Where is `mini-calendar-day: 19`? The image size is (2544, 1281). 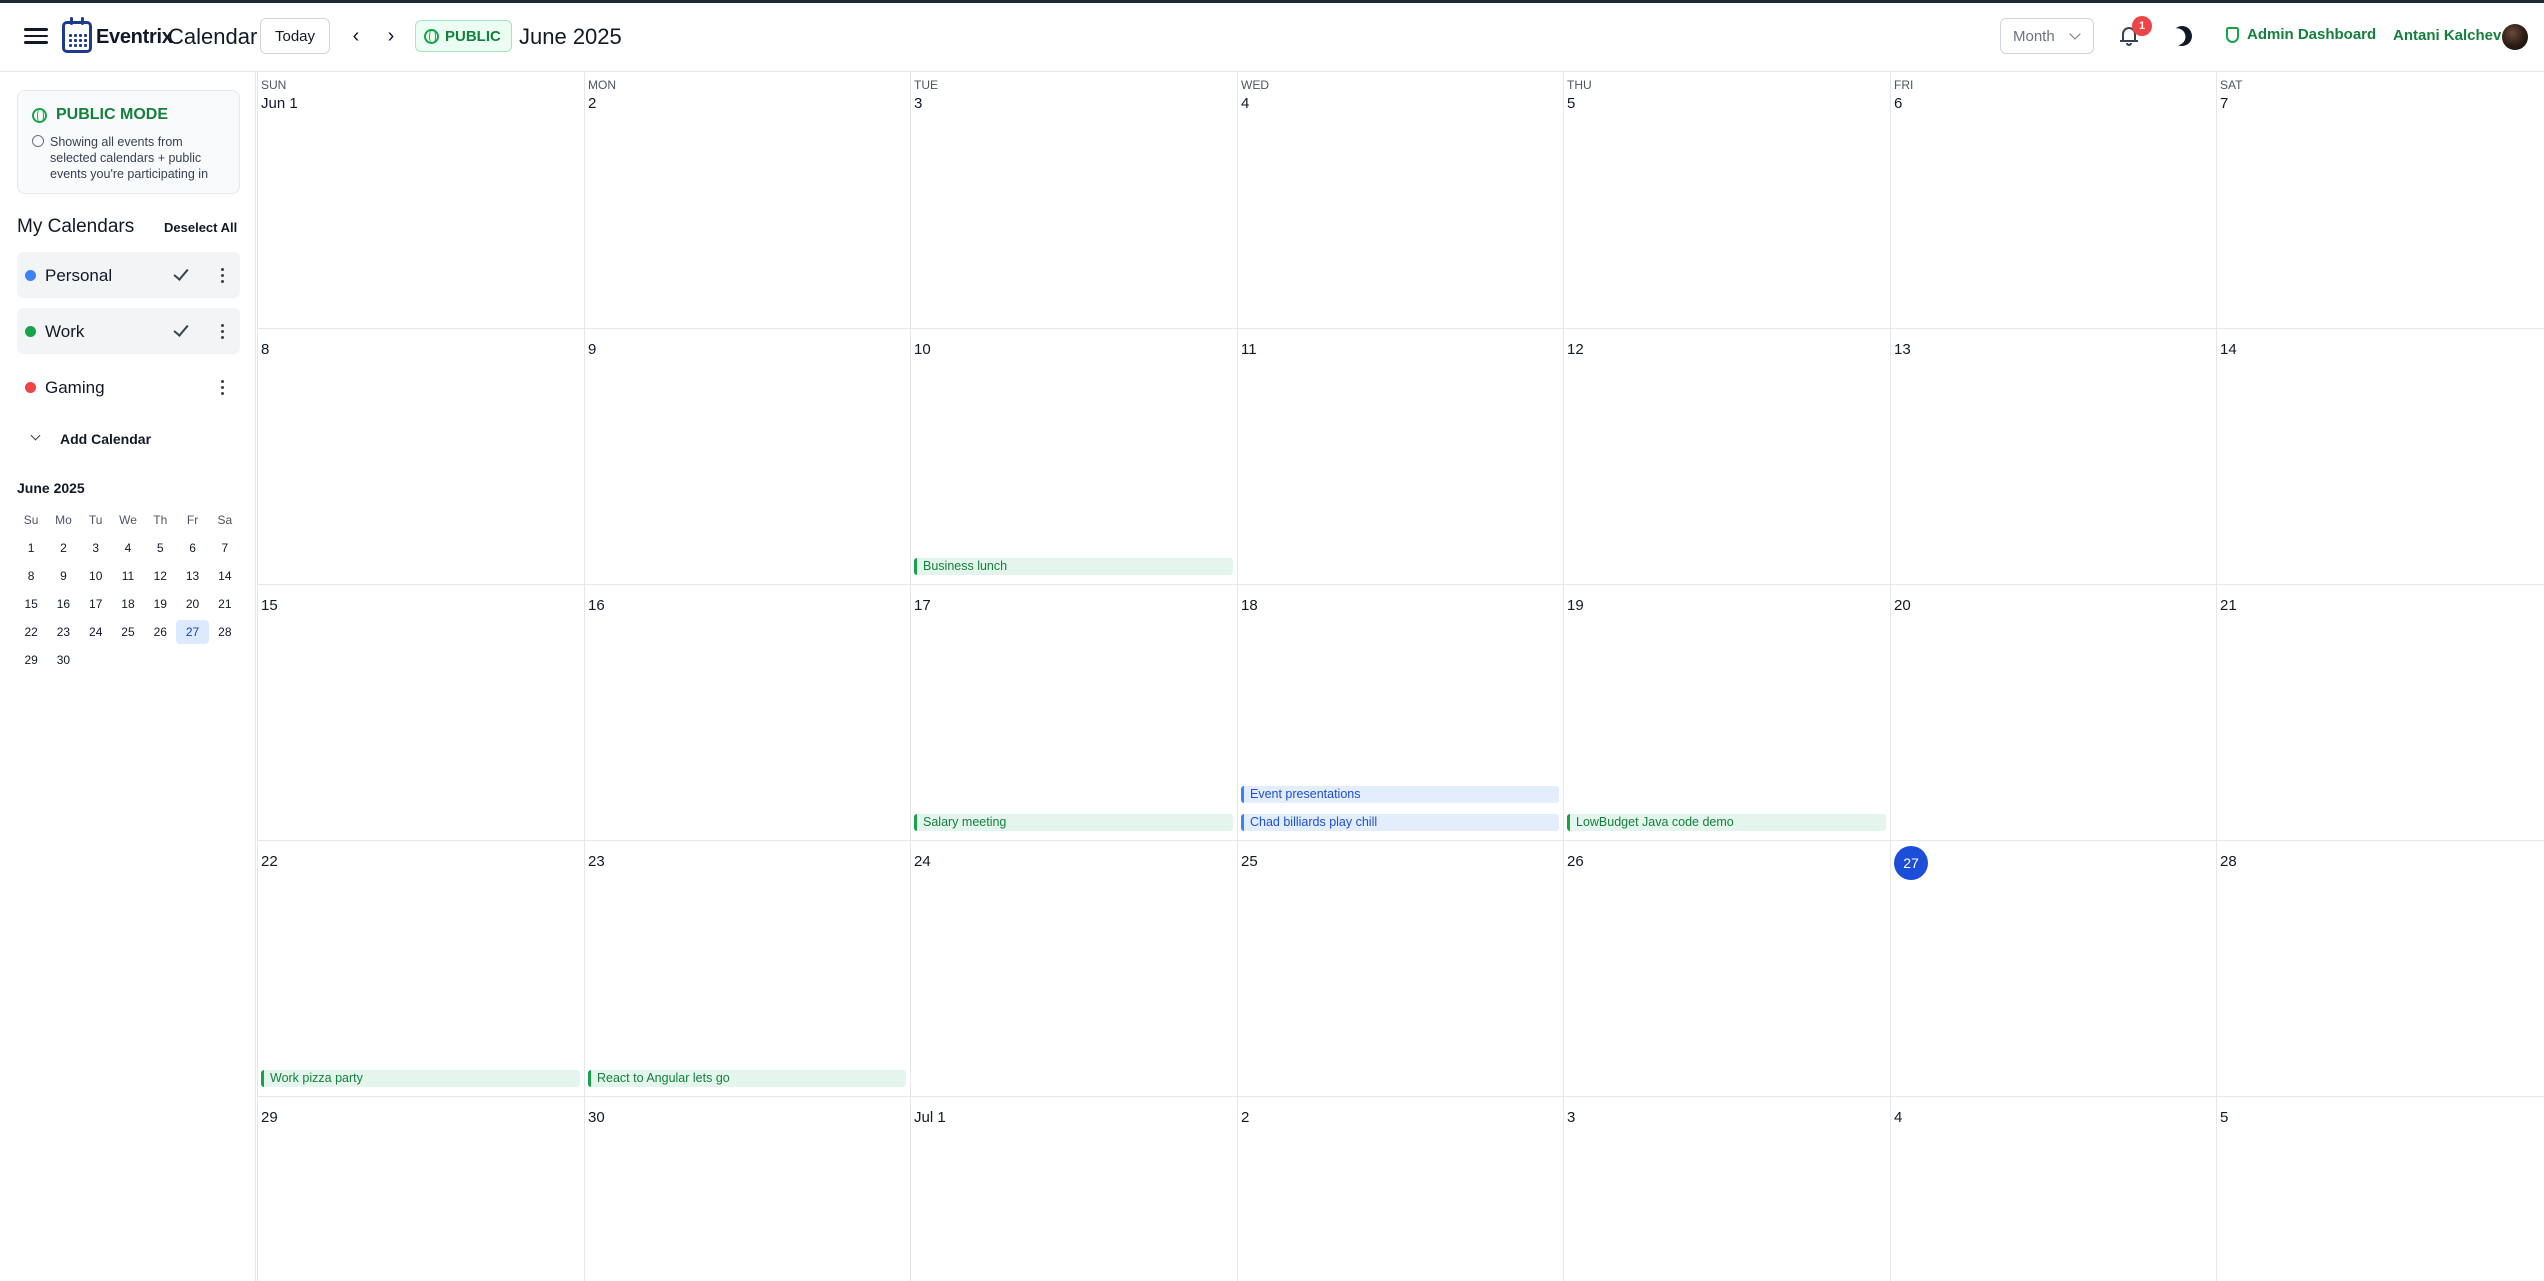
mini-calendar-day: 19 is located at coordinates (160, 604).